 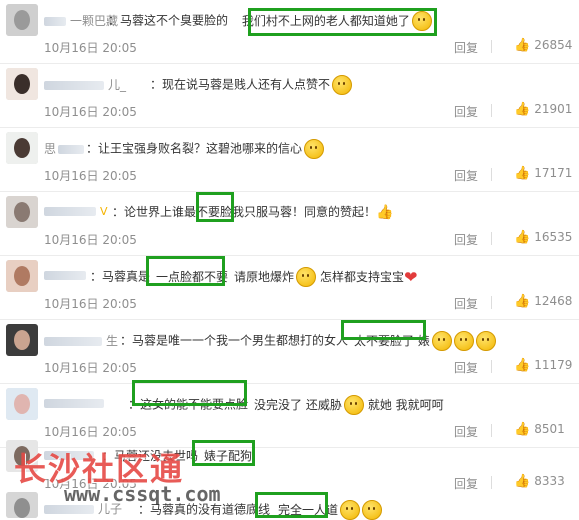 What do you see at coordinates (553, 45) in the screenshot?
I see `like-count: 26854` at bounding box center [553, 45].